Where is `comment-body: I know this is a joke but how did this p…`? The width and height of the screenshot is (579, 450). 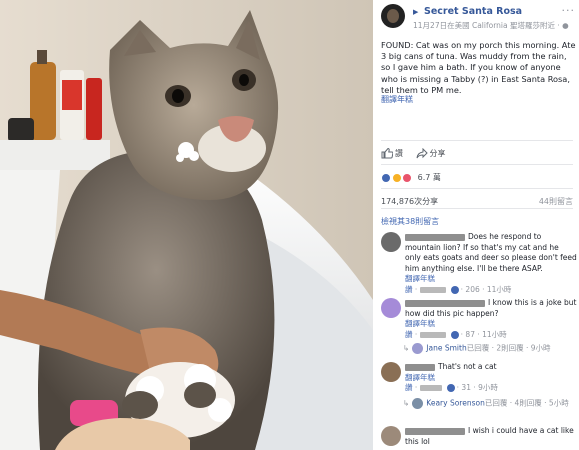
comment-body: I know this is a joke but how did this p… is located at coordinates (491, 319).